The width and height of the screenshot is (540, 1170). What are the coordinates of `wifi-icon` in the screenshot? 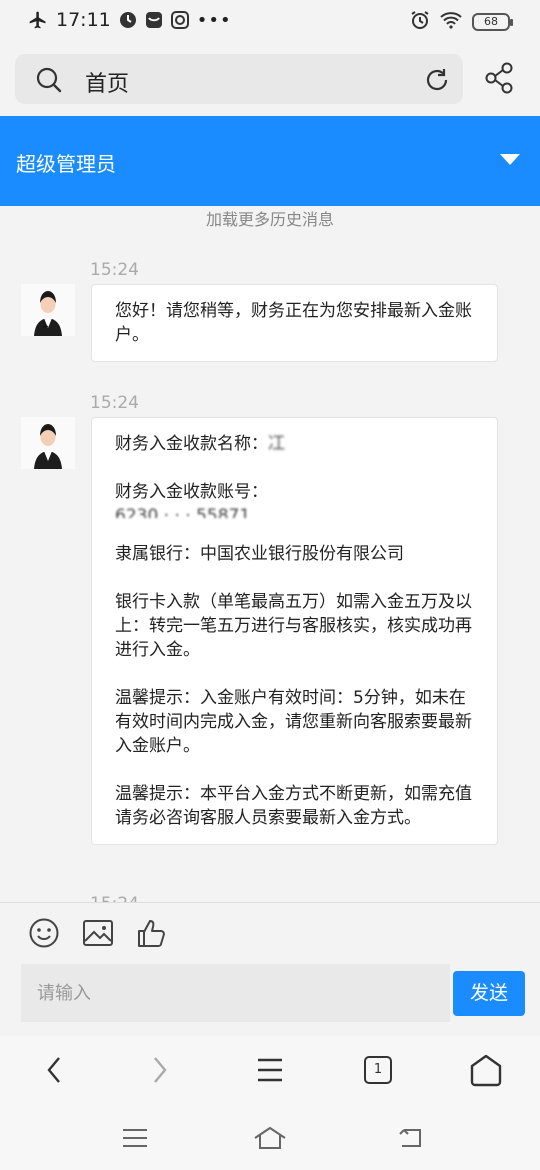 It's located at (451, 22).